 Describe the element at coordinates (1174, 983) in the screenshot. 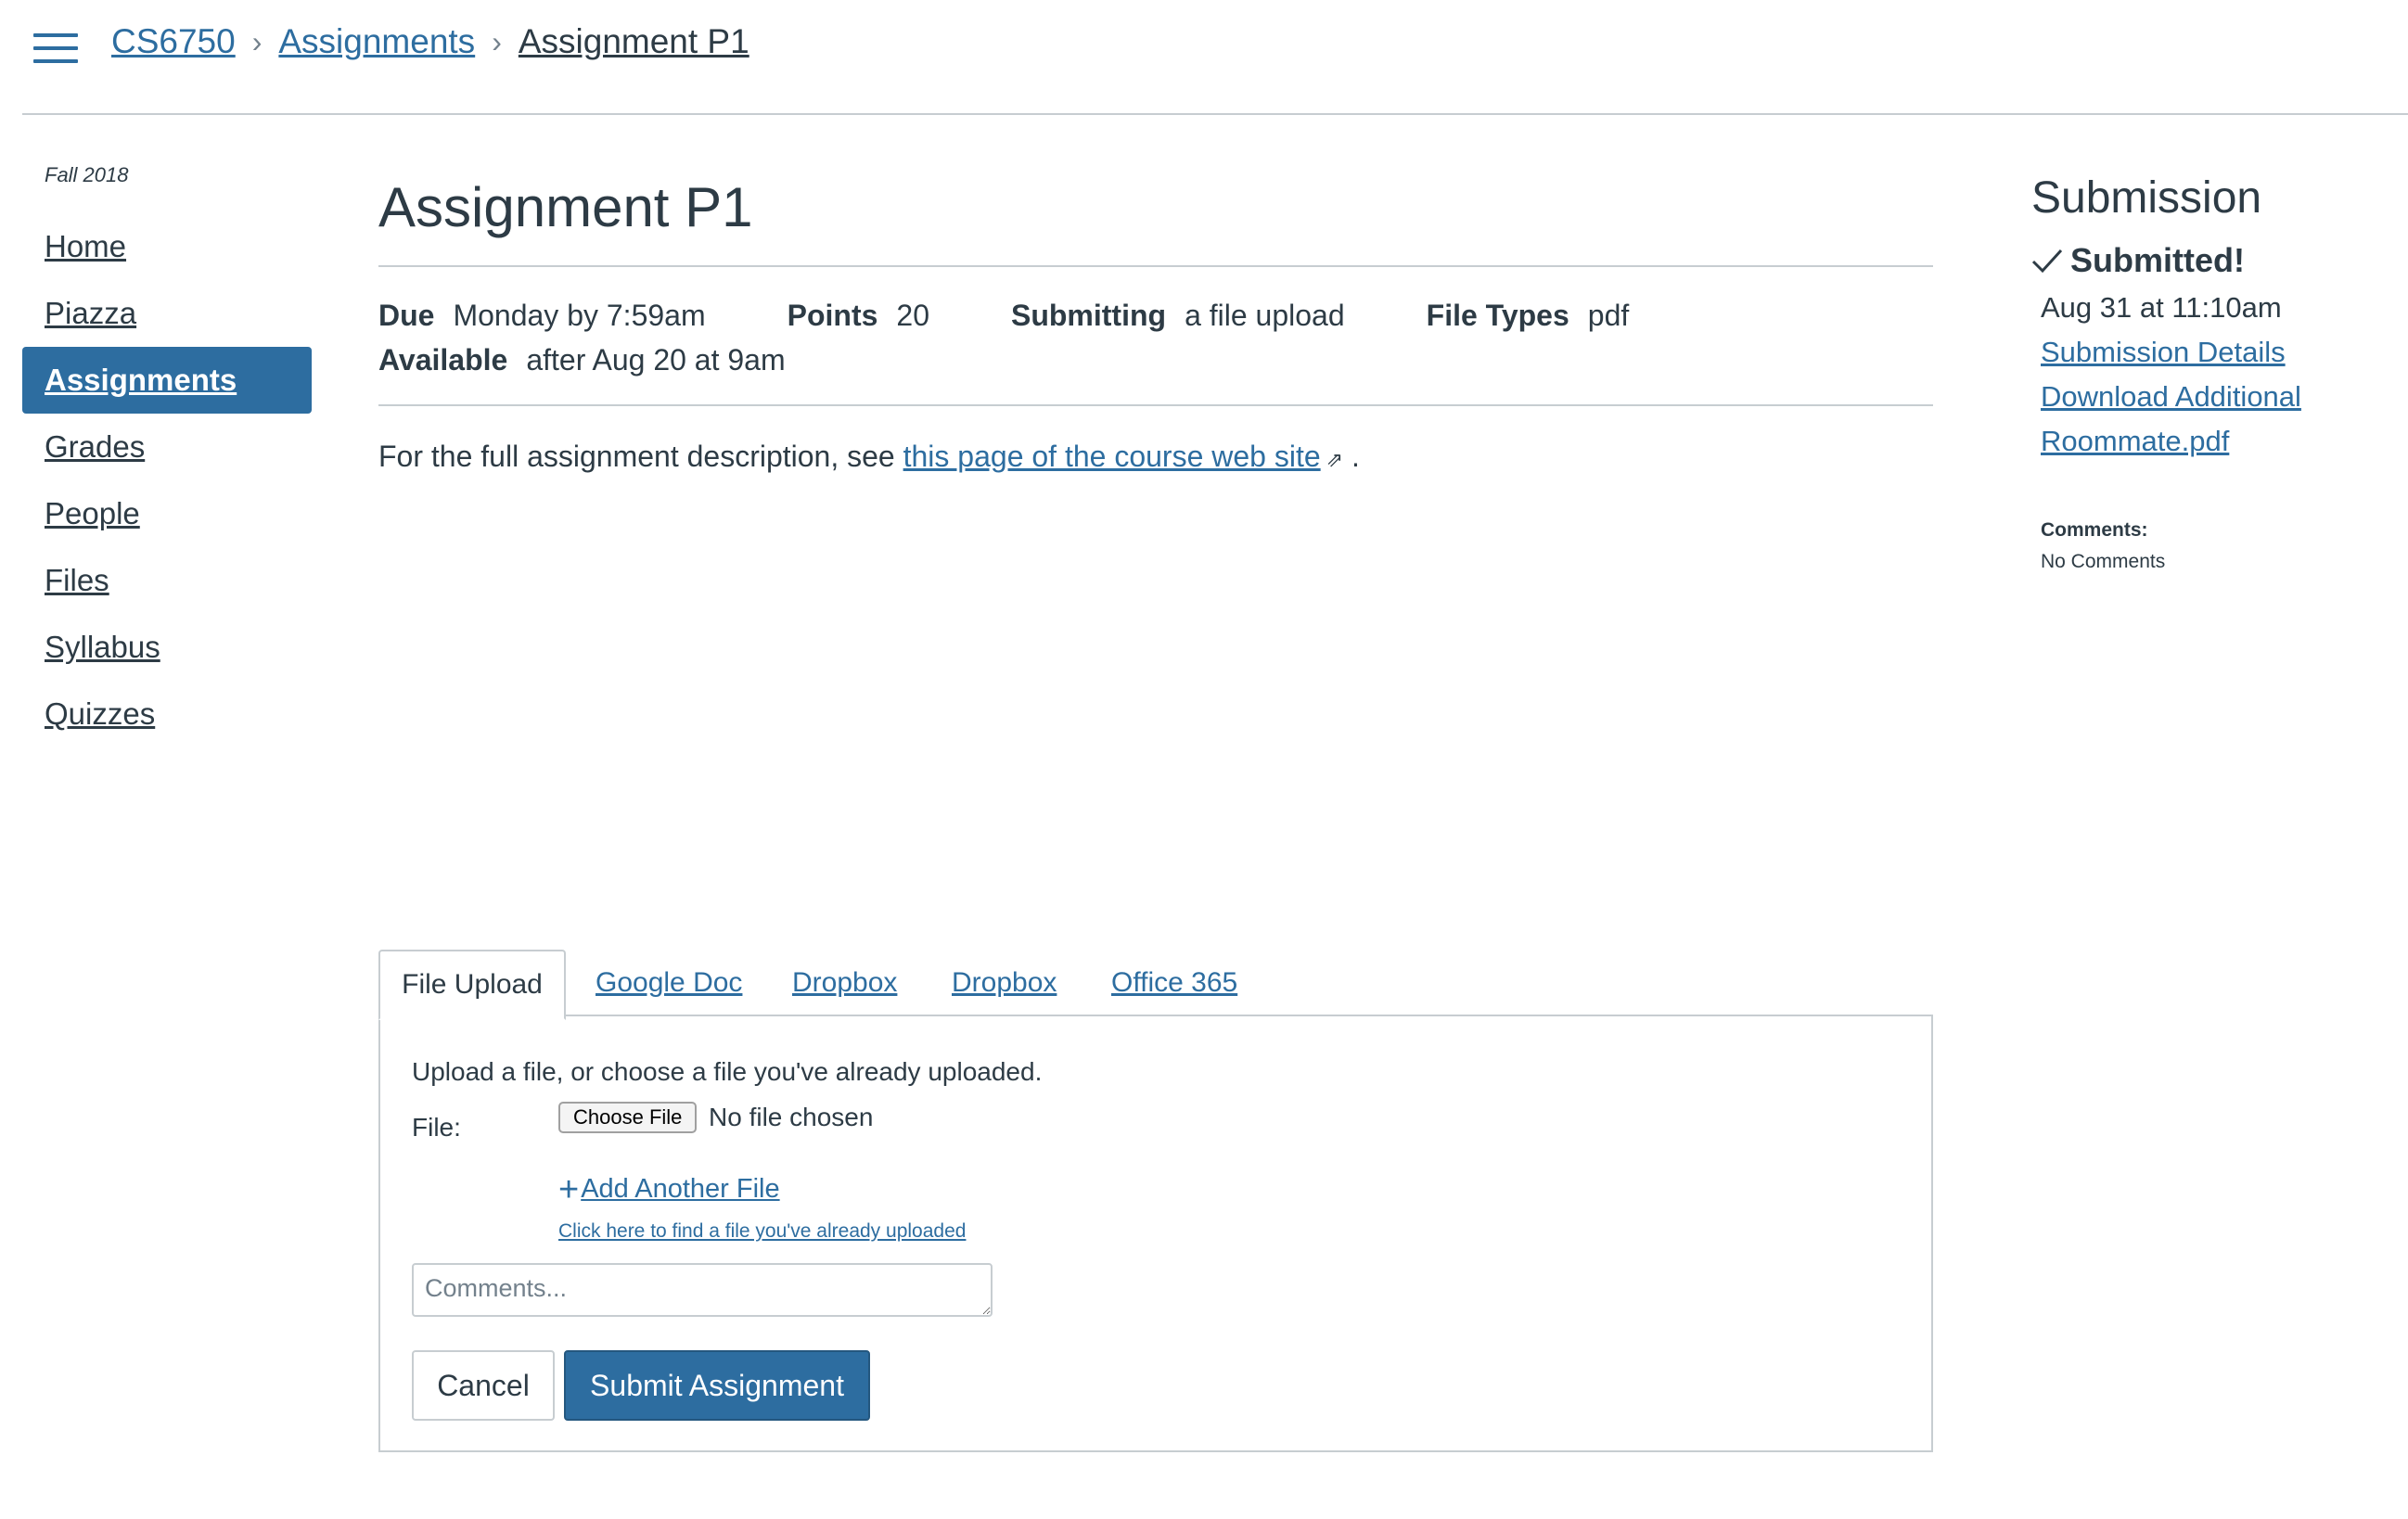

I see `tab-office-365: Office 365` at that location.